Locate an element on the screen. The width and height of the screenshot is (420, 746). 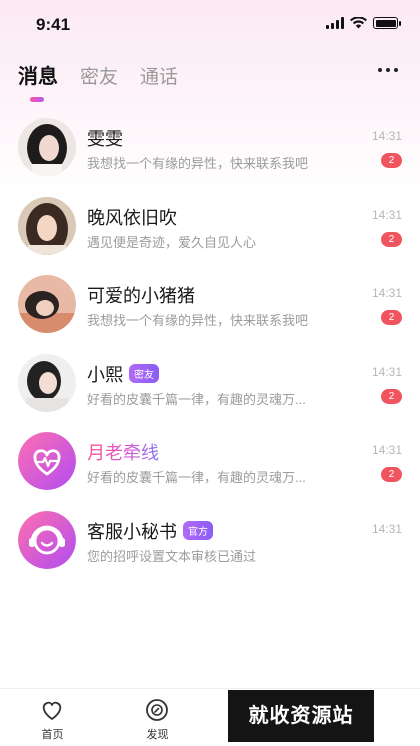
close-friend-tag: 密友 is located at coordinates (144, 373).